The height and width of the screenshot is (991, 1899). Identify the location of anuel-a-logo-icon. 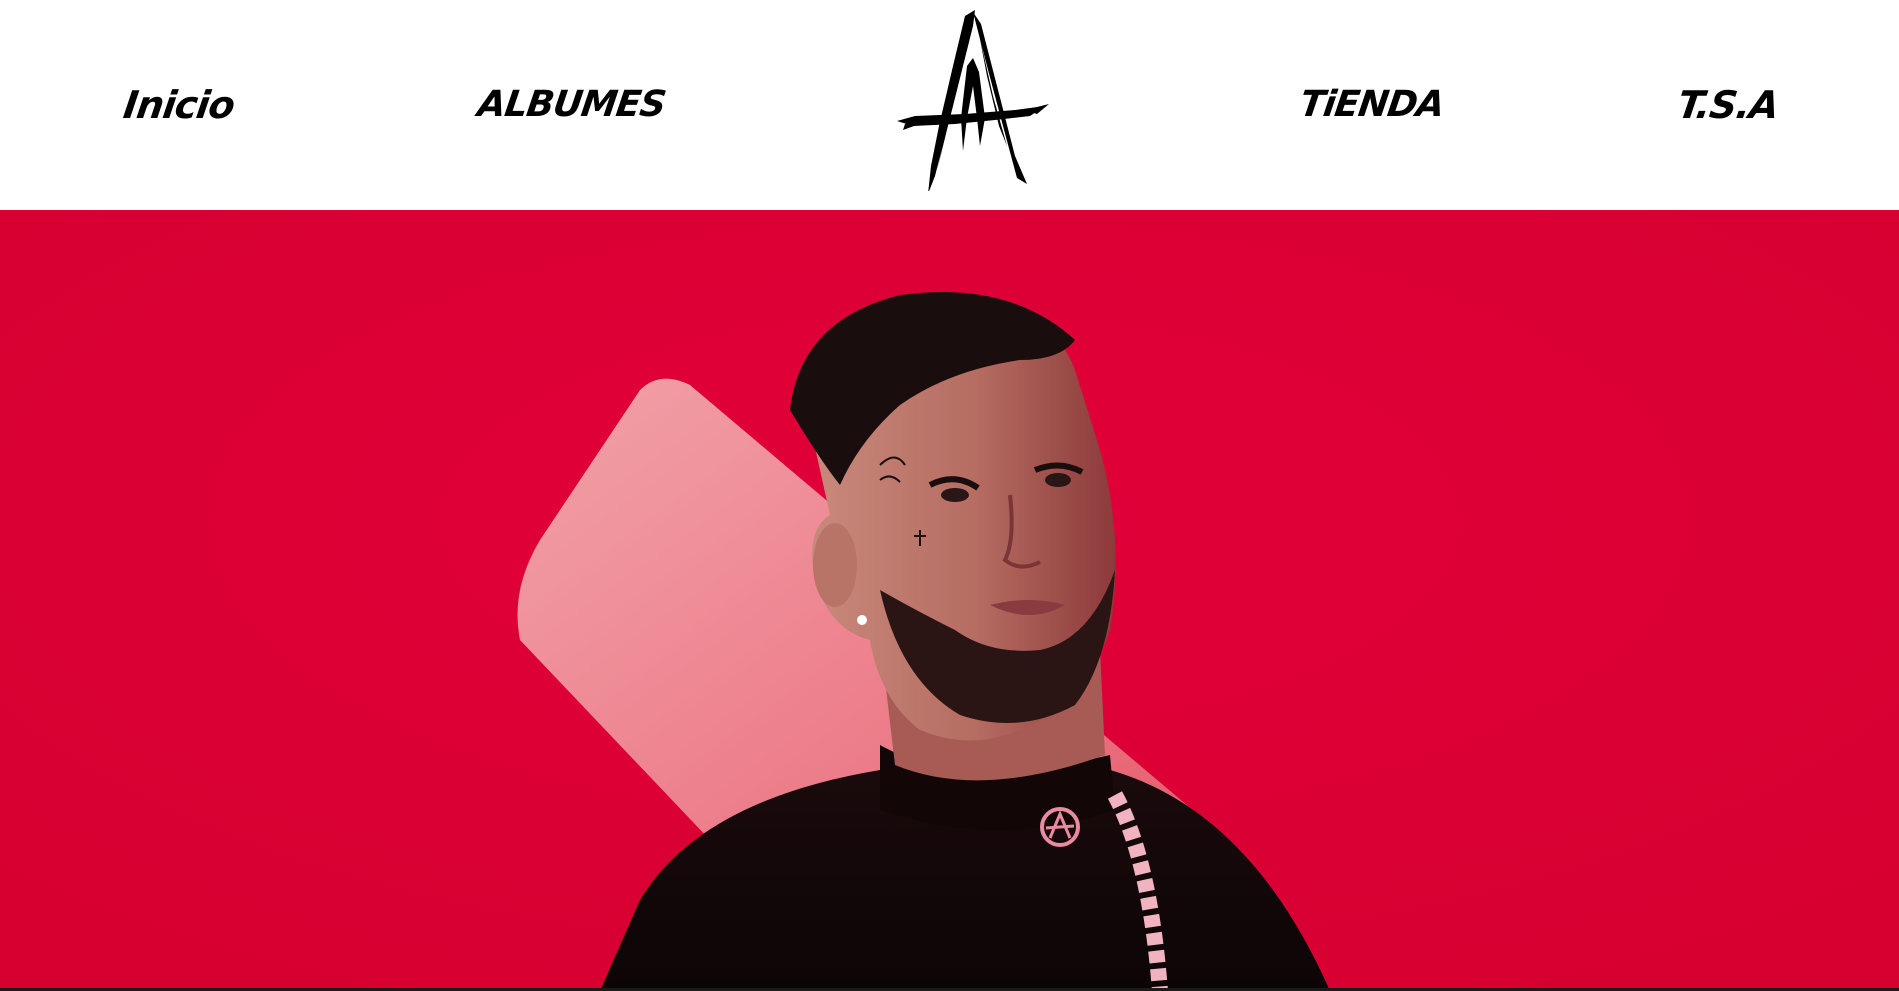
(972, 100).